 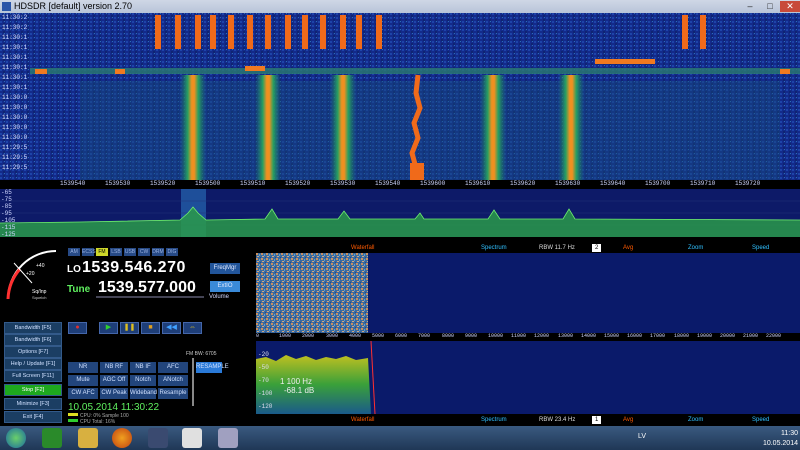 I want to click on smeter-label-20: +20, so click(x=30, y=274).